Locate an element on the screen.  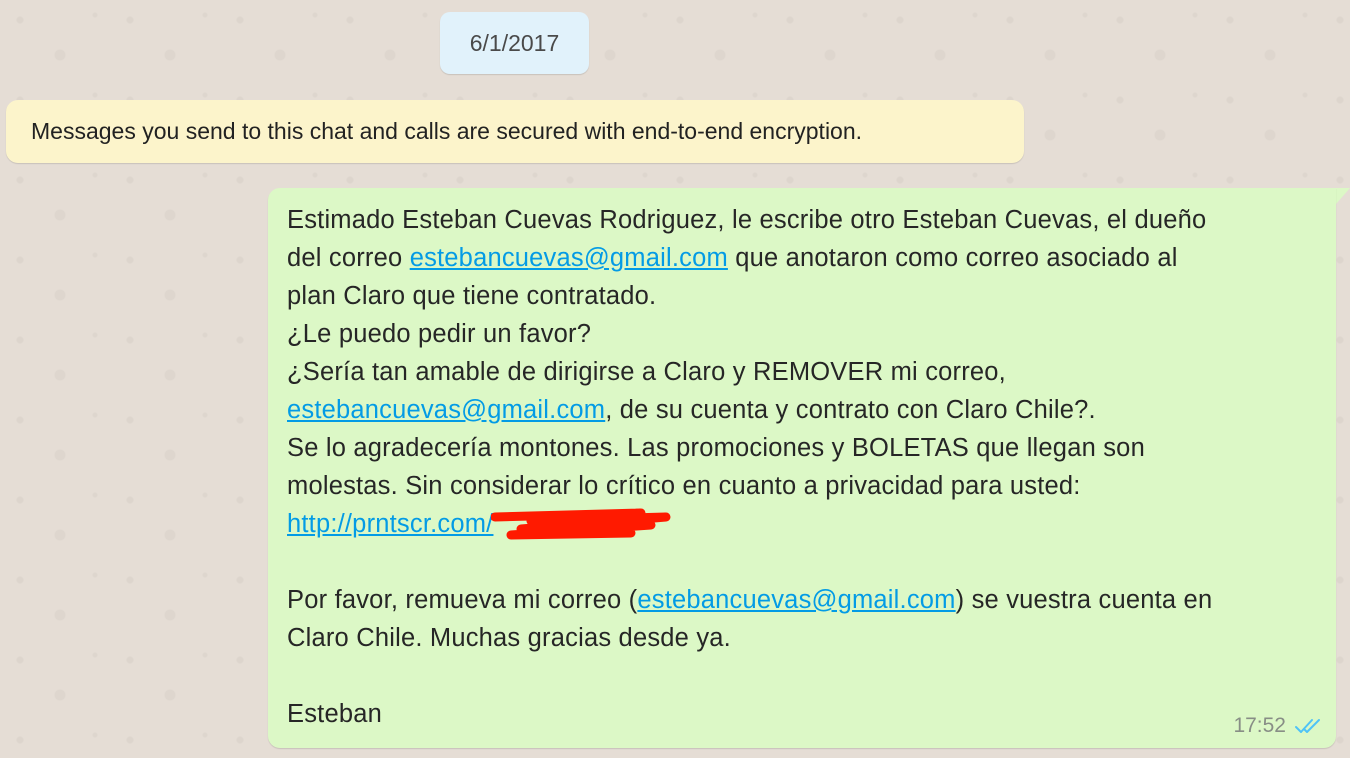
message-line: Claro Chile. Muchas gracias desde ya. is located at coordinates (509, 638).